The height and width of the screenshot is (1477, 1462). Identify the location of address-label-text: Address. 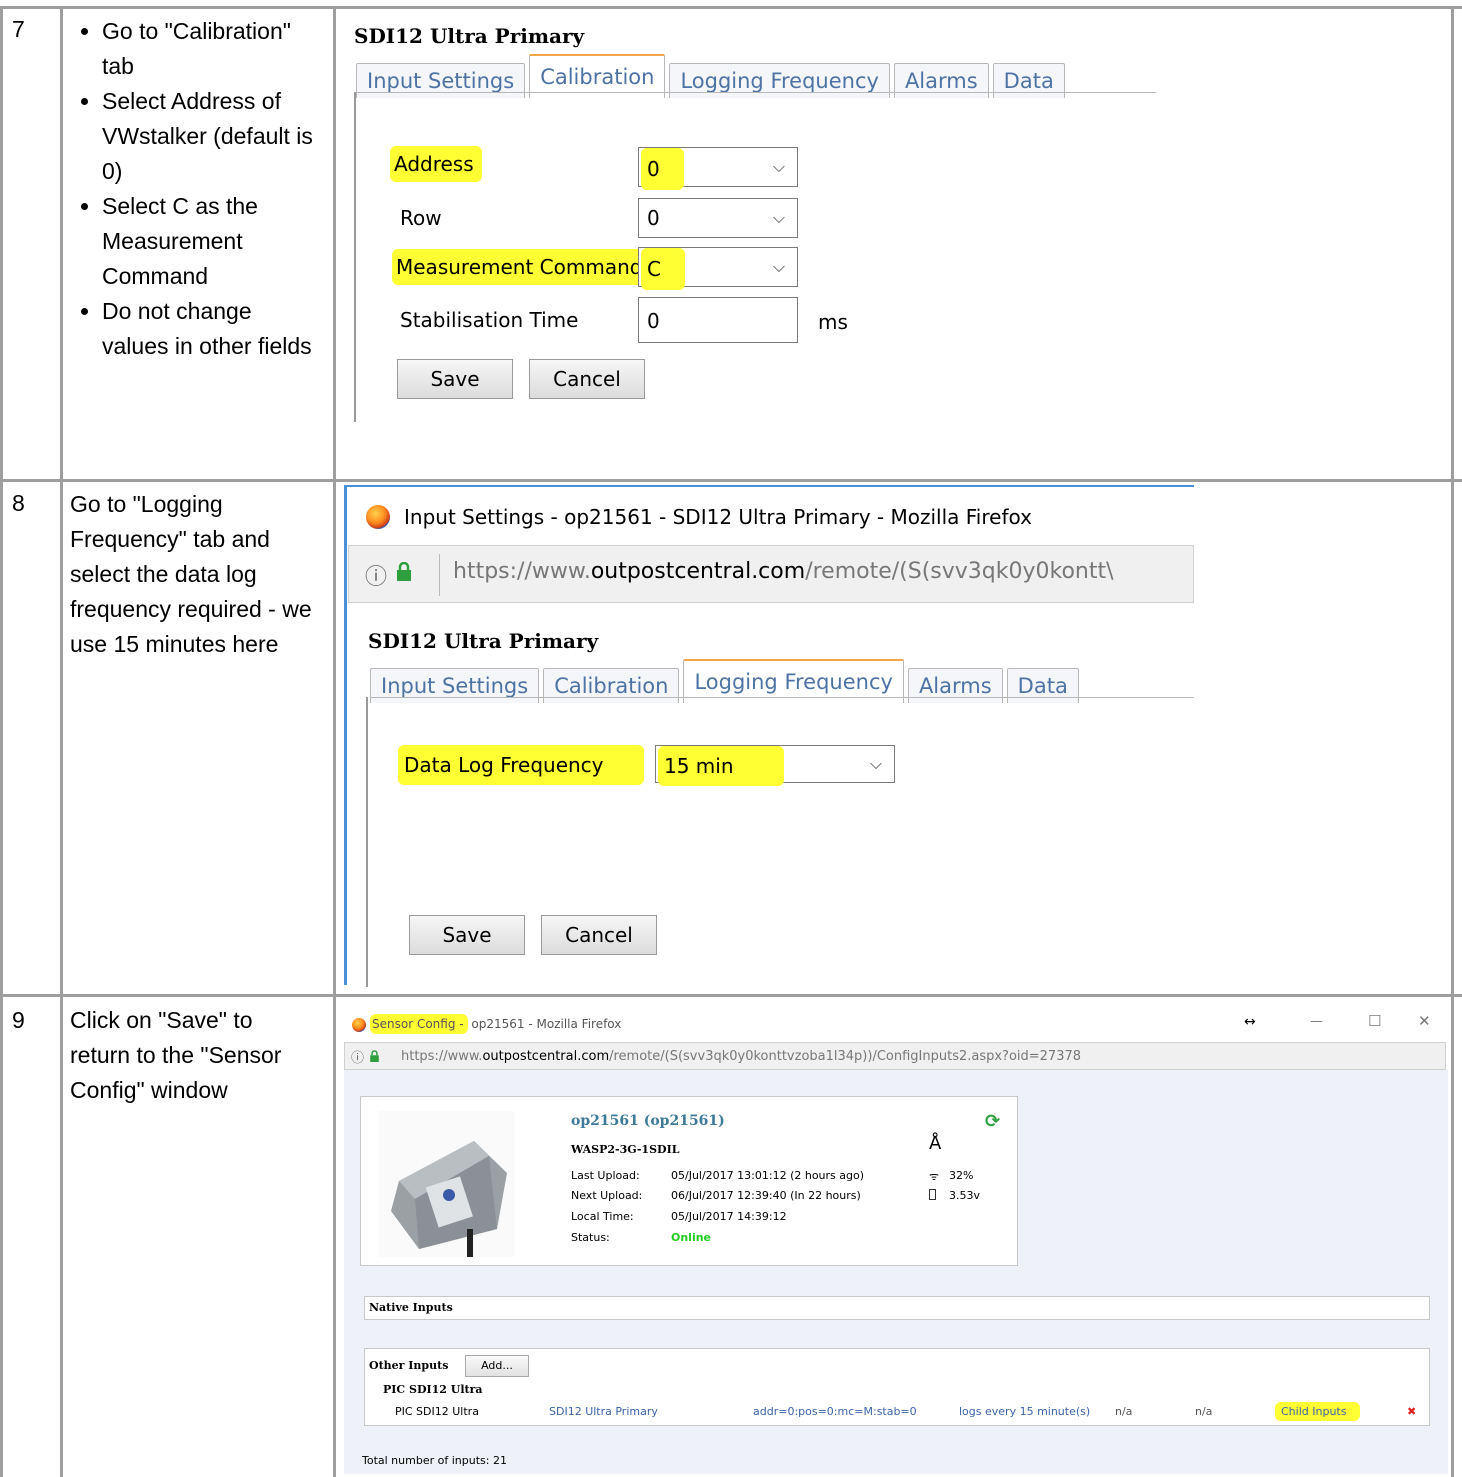
(436, 164).